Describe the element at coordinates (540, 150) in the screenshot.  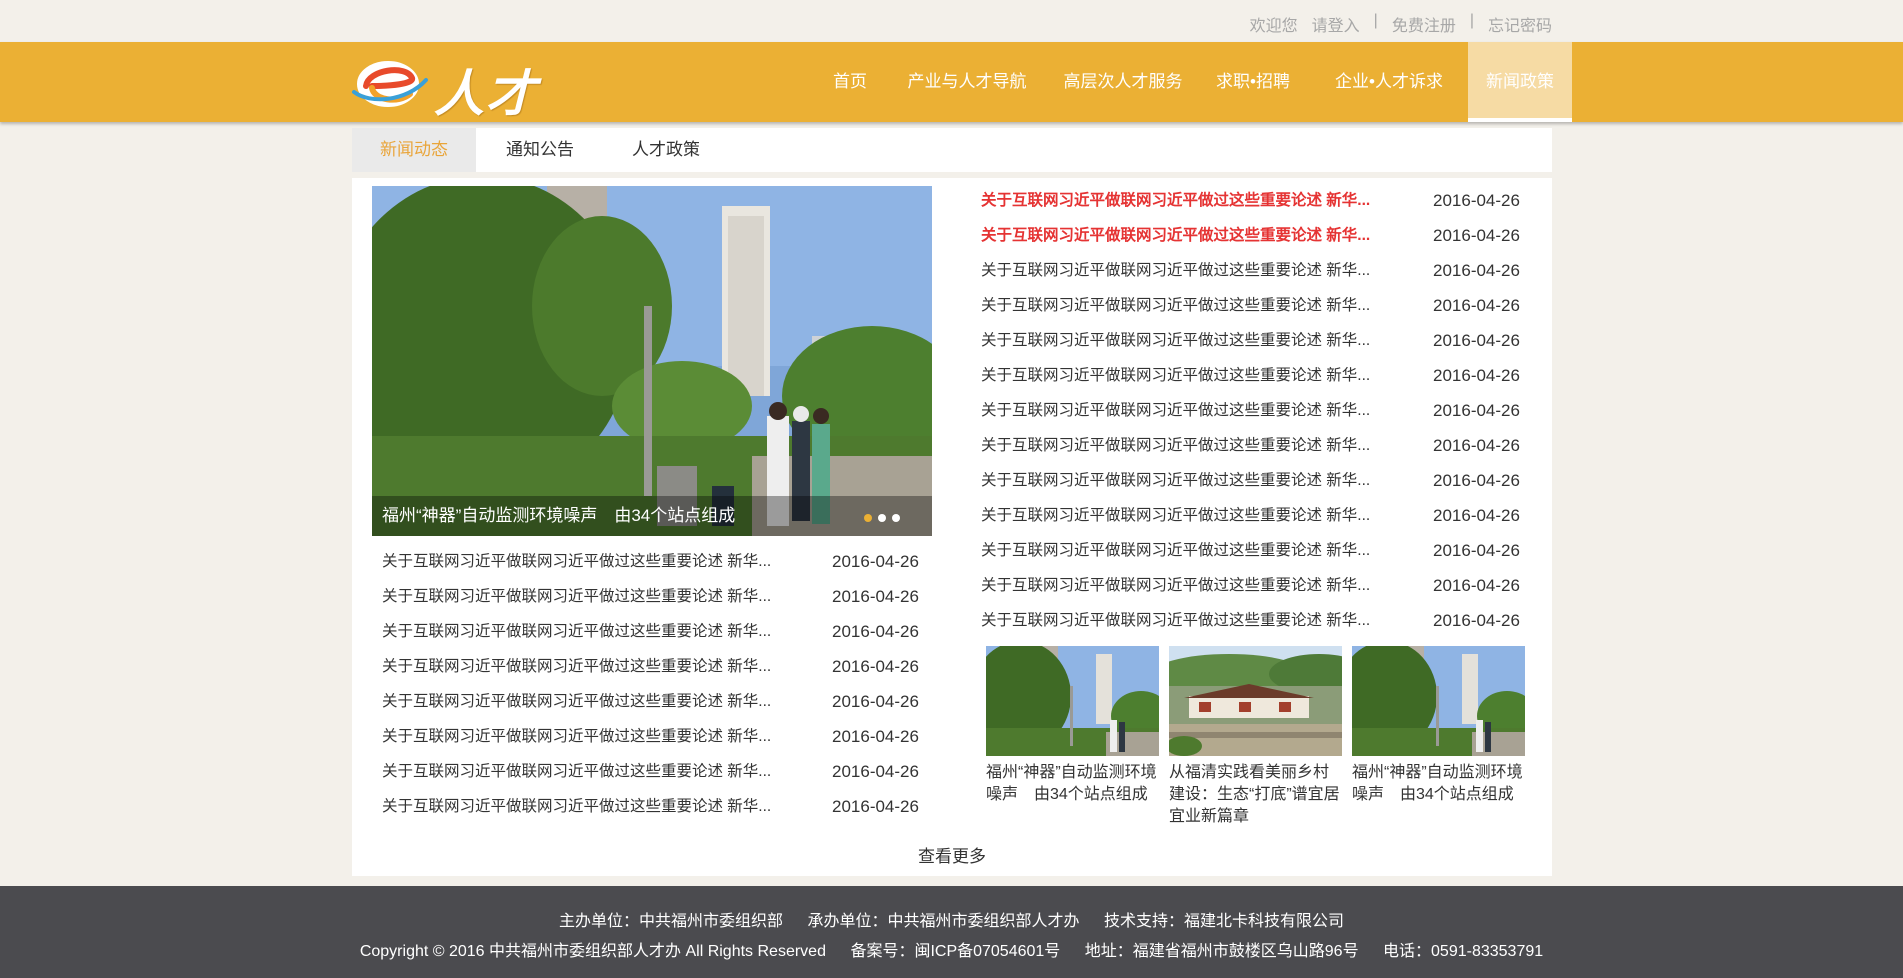
I see `tab-notices: 通知公告` at that location.